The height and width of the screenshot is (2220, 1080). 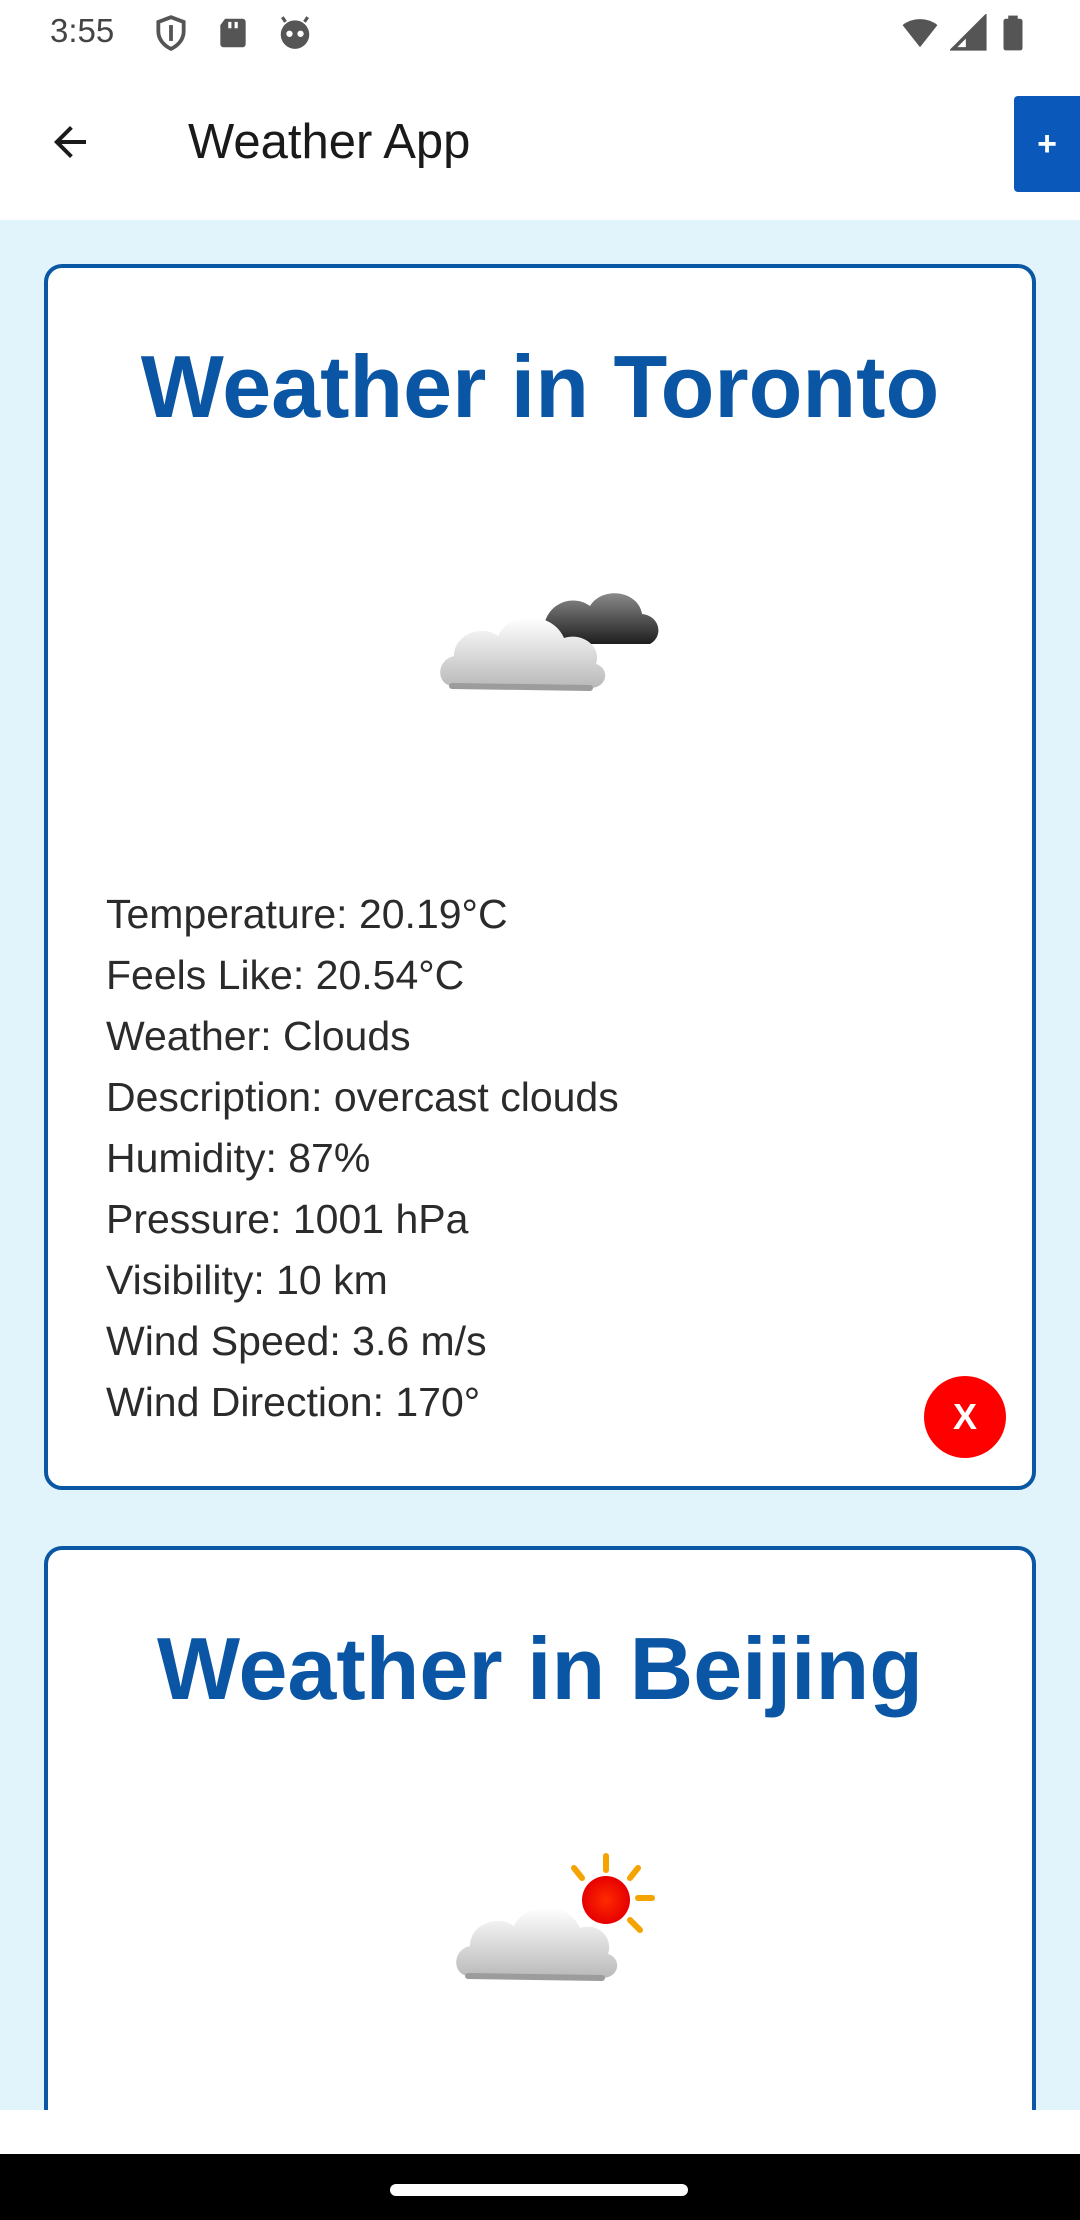 I want to click on card-title: Weather in Toronto, so click(x=540, y=386).